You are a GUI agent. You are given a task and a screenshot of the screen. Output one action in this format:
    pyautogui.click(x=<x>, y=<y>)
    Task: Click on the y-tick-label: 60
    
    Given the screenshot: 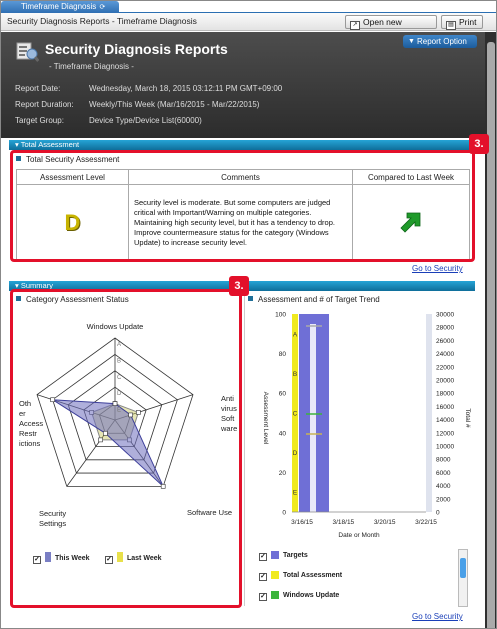 What is the action you would take?
    pyautogui.click(x=283, y=394)
    